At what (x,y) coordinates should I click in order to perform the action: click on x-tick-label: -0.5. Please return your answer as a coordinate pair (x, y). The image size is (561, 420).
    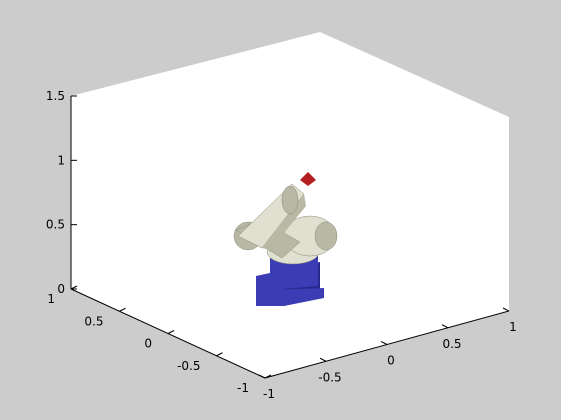
    Looking at the image, I should click on (329, 377).